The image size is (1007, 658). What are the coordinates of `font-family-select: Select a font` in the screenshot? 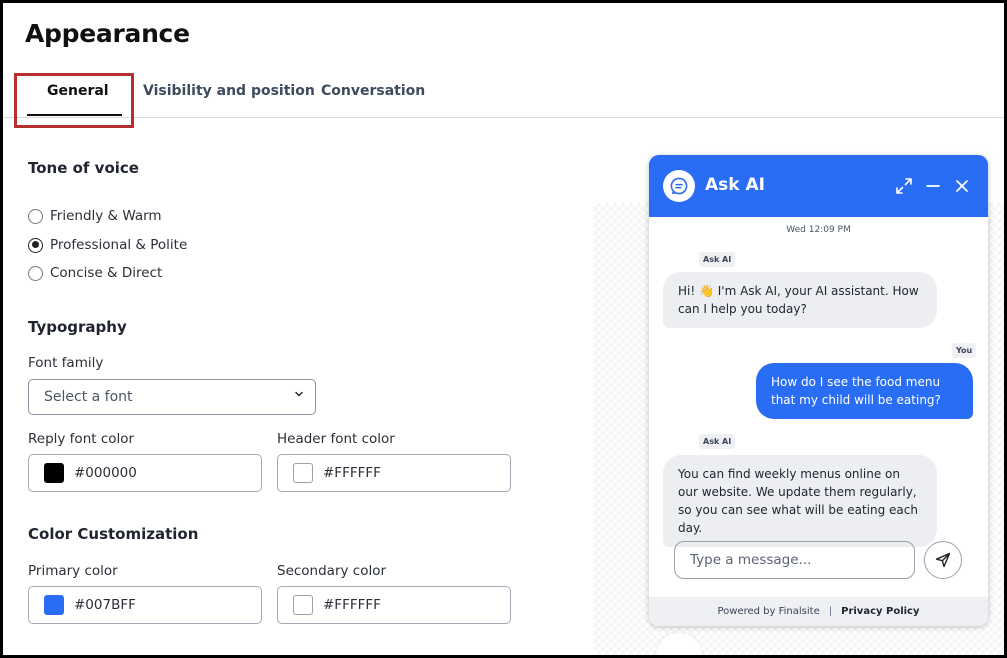 It's located at (172, 397).